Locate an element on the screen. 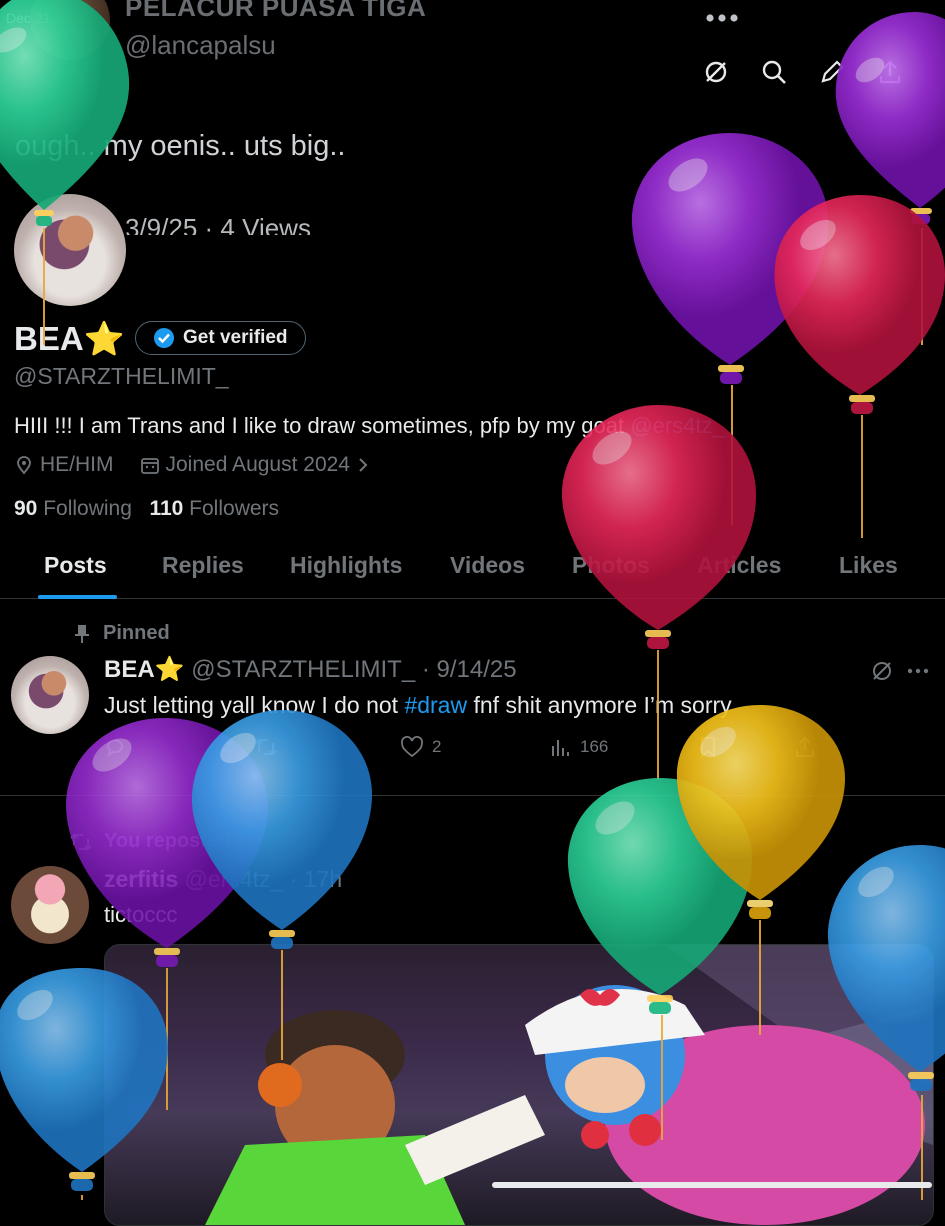 Image resolution: width=945 pixels, height=1226 pixels. more-icon is located at coordinates (722, 18).